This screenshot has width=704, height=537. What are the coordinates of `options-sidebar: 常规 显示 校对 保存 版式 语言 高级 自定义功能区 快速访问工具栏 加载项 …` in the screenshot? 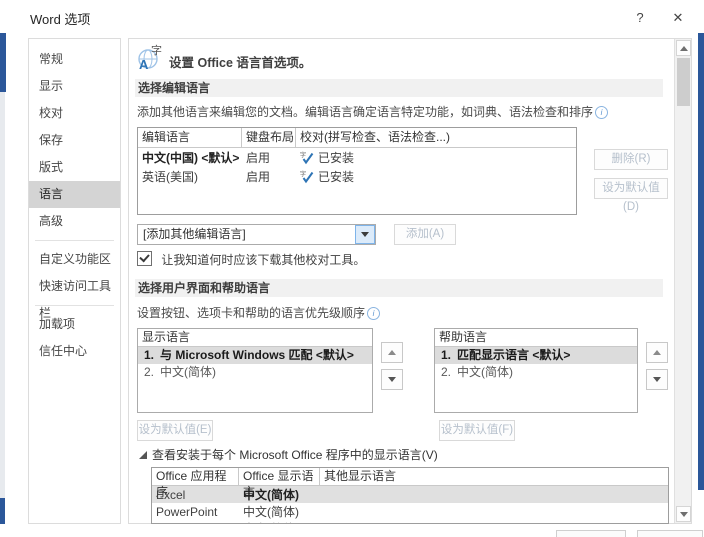 It's located at (74, 281).